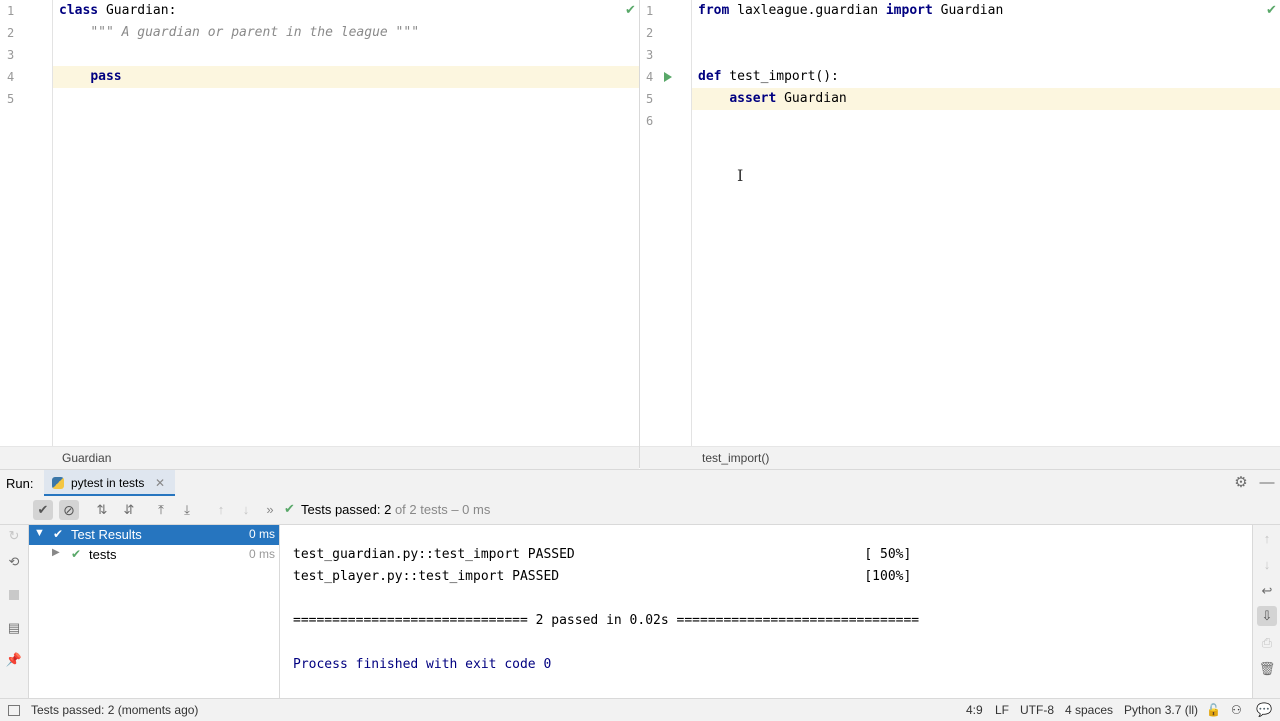 The height and width of the screenshot is (721, 1280). I want to click on inspector-icon: ⚇, so click(1236, 710).